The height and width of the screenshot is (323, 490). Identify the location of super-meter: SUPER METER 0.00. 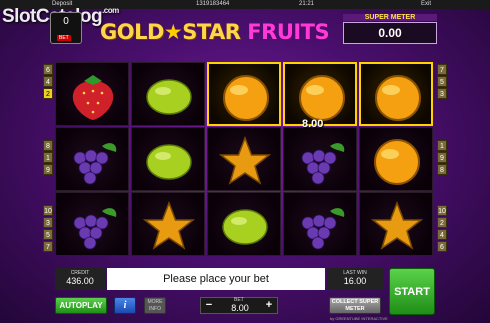
(390, 30).